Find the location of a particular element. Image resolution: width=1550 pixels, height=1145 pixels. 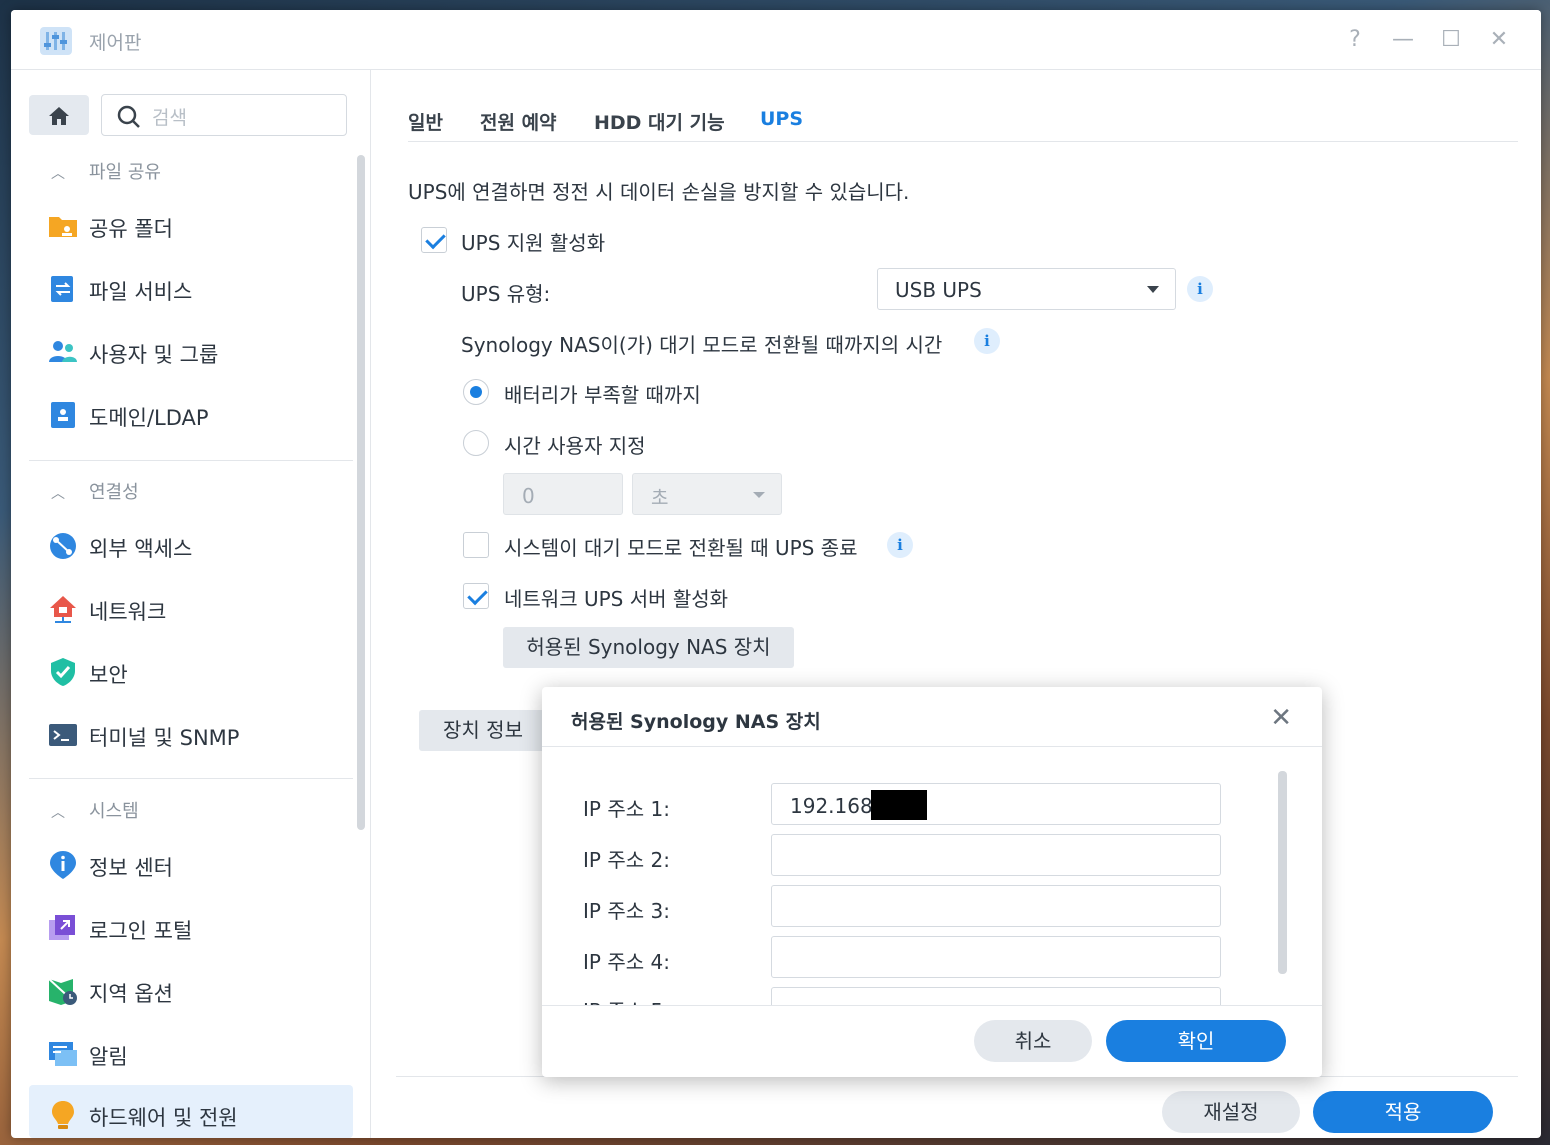

search-placeholder: 검색 is located at coordinates (169, 118).